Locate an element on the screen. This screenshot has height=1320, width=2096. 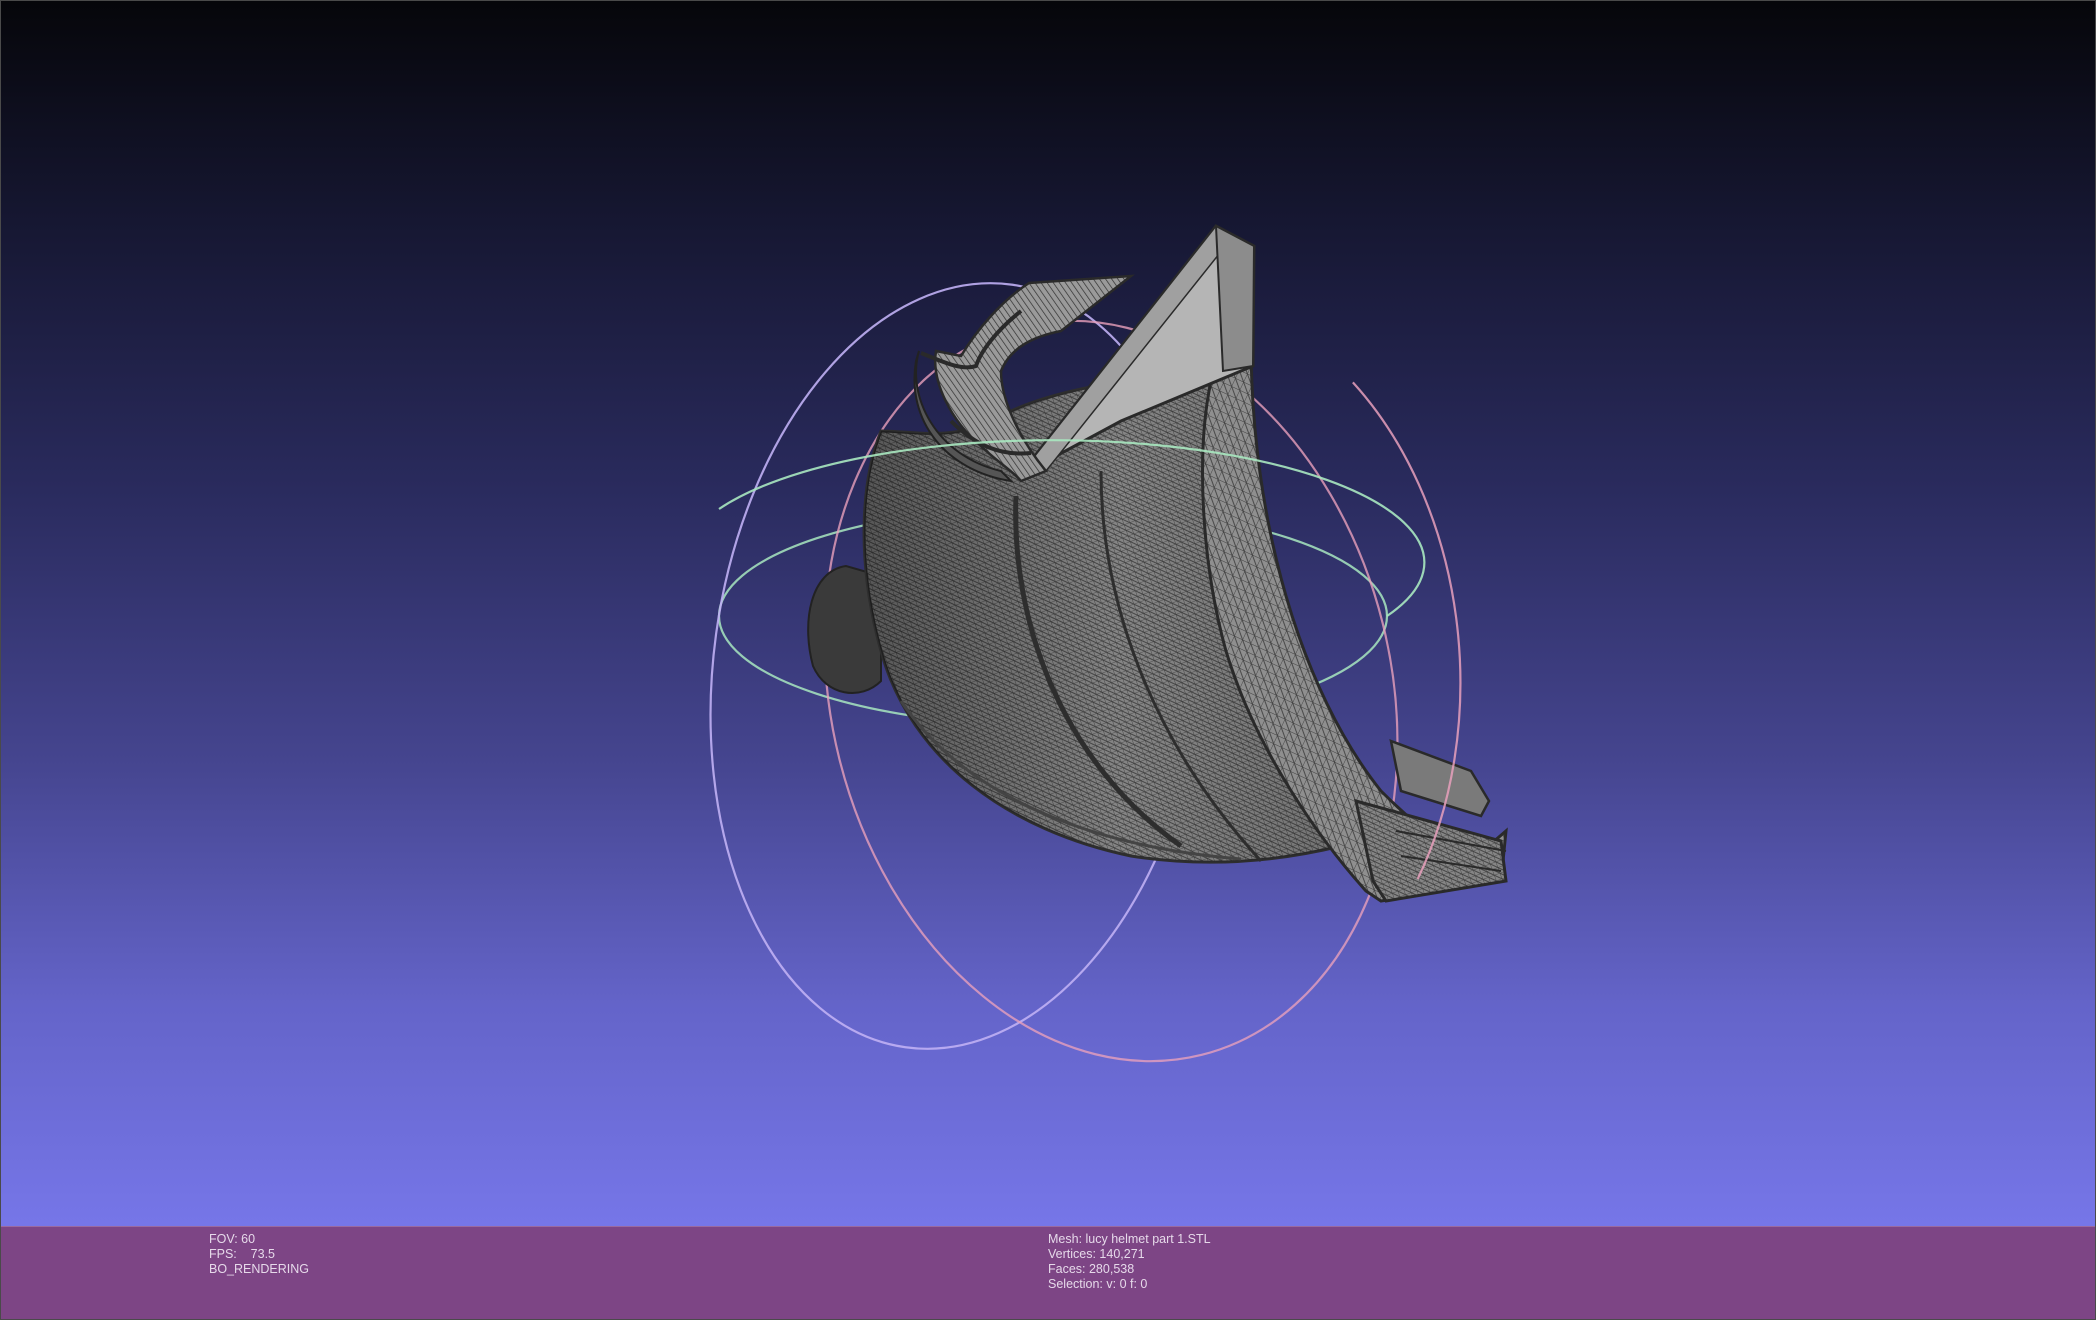
selection-readout: Selection: v: 0 f: 0 is located at coordinates (1098, 1284).